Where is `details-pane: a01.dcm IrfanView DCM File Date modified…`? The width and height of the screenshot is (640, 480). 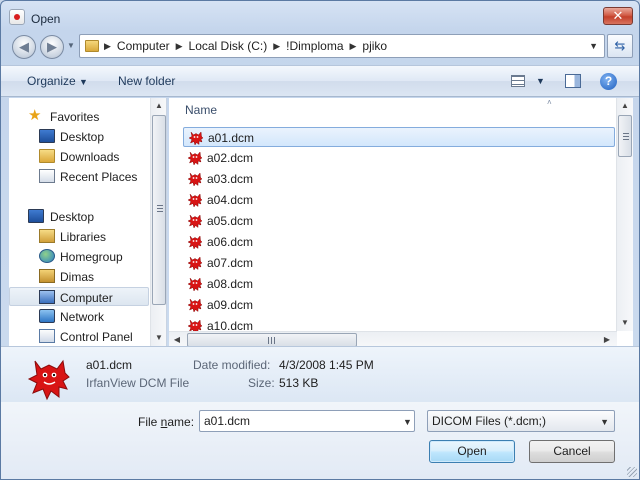 details-pane: a01.dcm IrfanView DCM File Date modified… is located at coordinates (320, 374).